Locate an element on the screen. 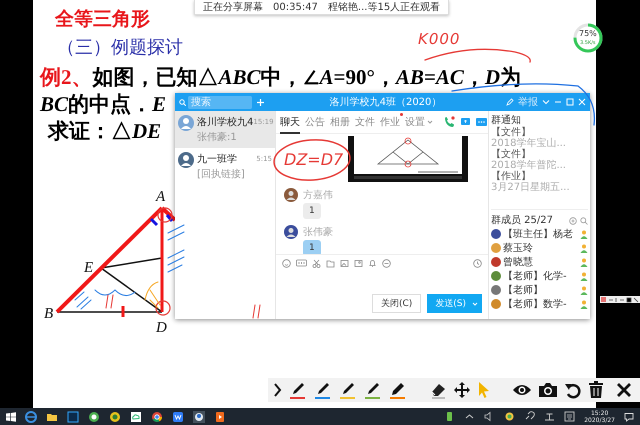  tab: 设置 is located at coordinates (415, 122).